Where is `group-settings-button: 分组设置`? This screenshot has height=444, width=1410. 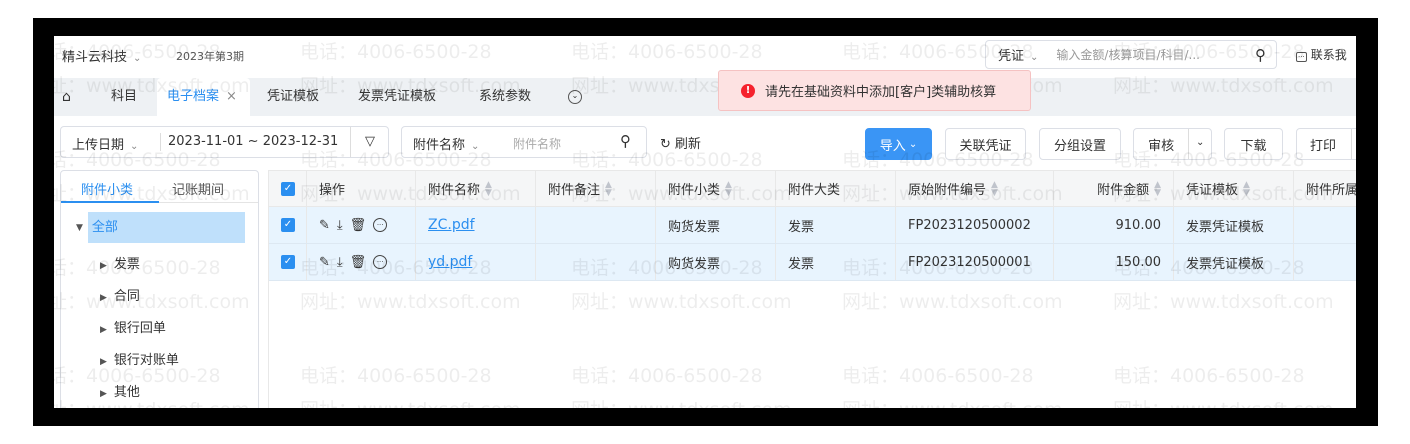
group-settings-button: 分组设置 is located at coordinates (1080, 144).